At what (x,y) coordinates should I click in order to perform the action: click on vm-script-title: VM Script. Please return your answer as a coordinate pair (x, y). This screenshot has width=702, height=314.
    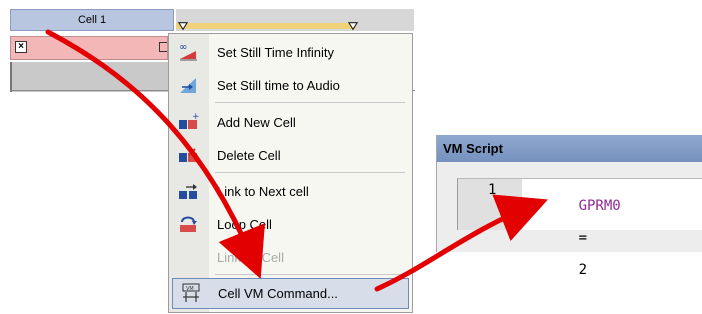
    Looking at the image, I should click on (473, 148).